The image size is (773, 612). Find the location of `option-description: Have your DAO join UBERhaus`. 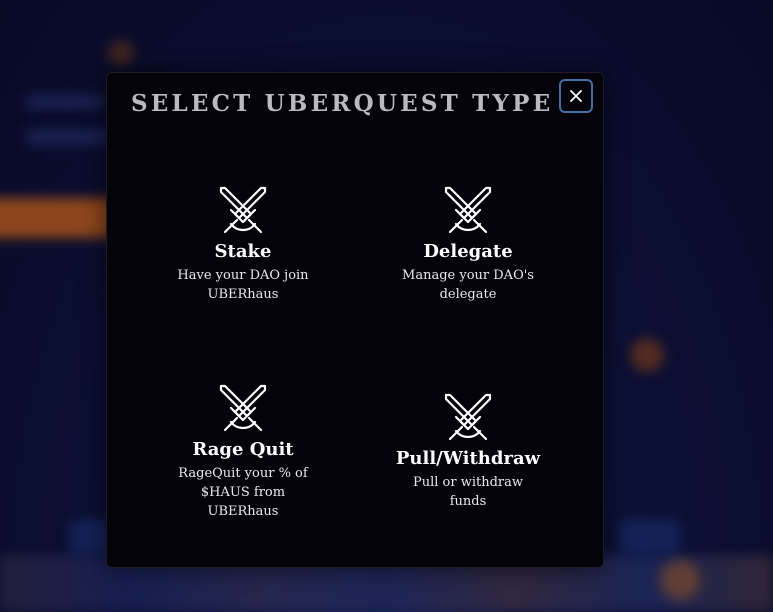

option-description: Have your DAO join UBERhaus is located at coordinates (243, 285).